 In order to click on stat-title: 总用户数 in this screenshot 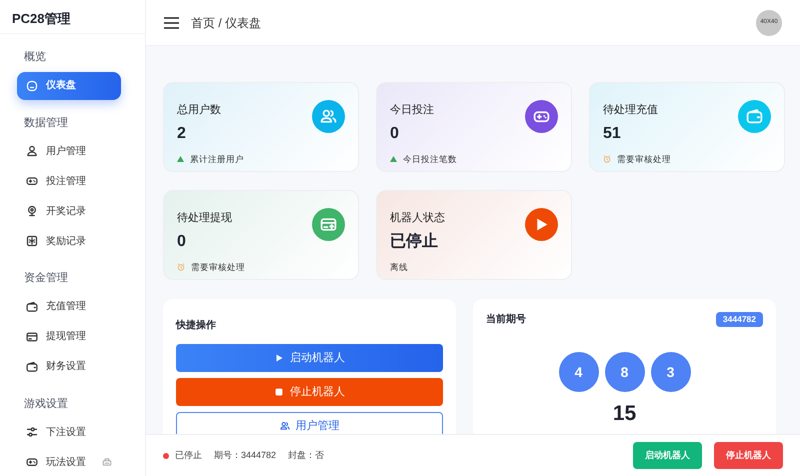, I will do `click(199, 110)`.